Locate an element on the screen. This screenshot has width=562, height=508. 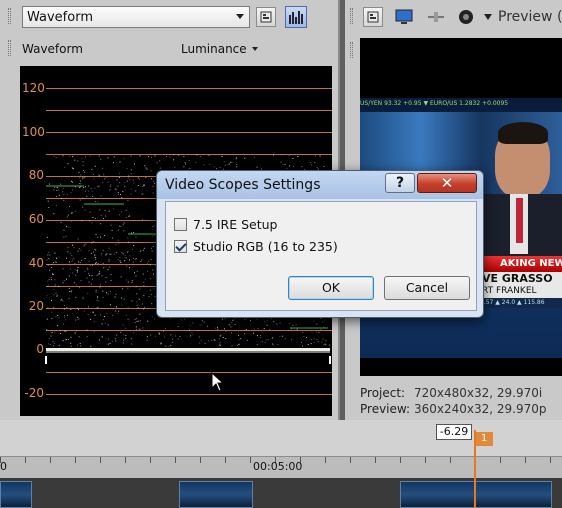
guest-name: VE GRASSO is located at coordinates (517, 278).